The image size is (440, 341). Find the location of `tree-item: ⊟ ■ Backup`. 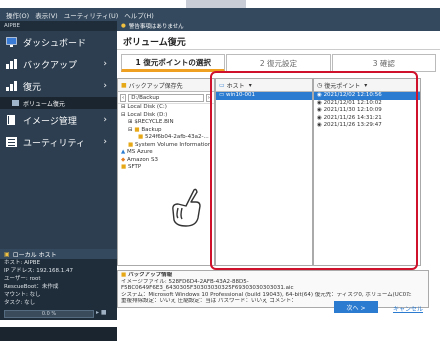

tree-item: ⊟ ■ Backup is located at coordinates (166, 131).